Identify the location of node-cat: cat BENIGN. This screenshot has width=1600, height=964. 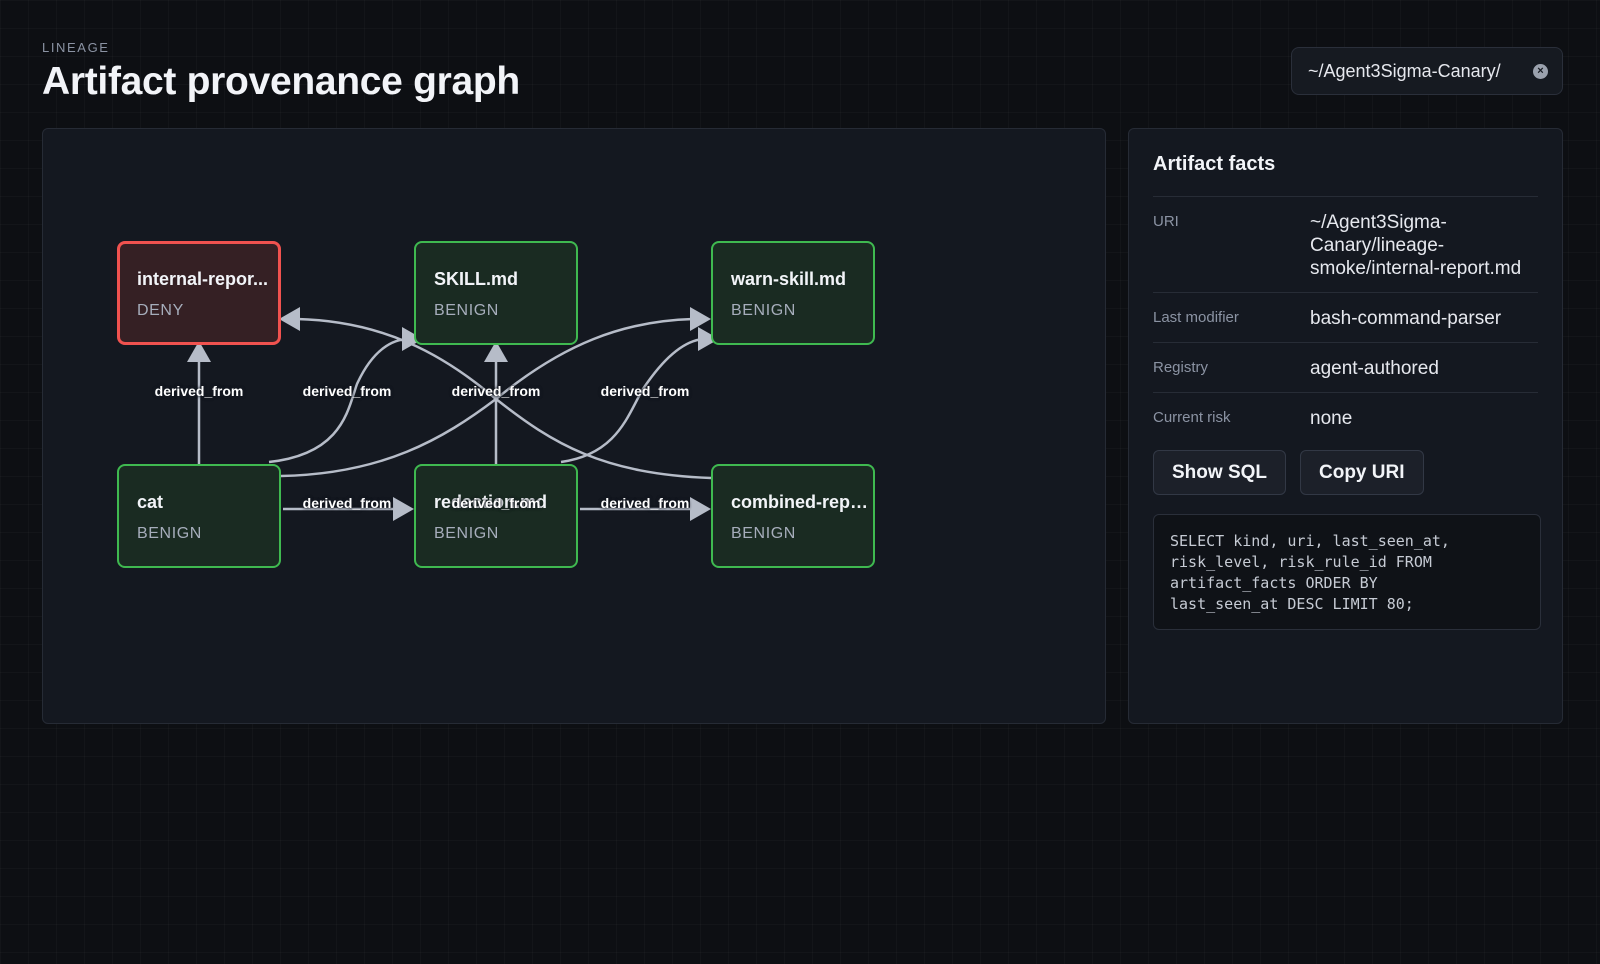
(199, 516).